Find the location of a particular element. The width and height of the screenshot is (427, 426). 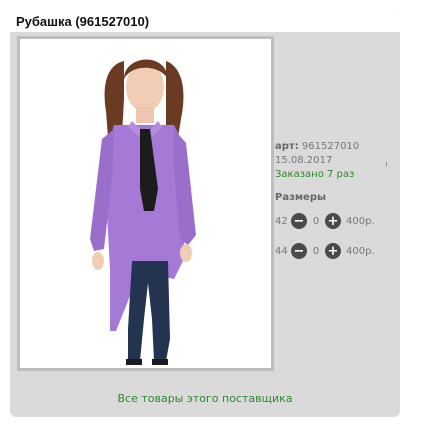

divider-tick is located at coordinates (386, 164).